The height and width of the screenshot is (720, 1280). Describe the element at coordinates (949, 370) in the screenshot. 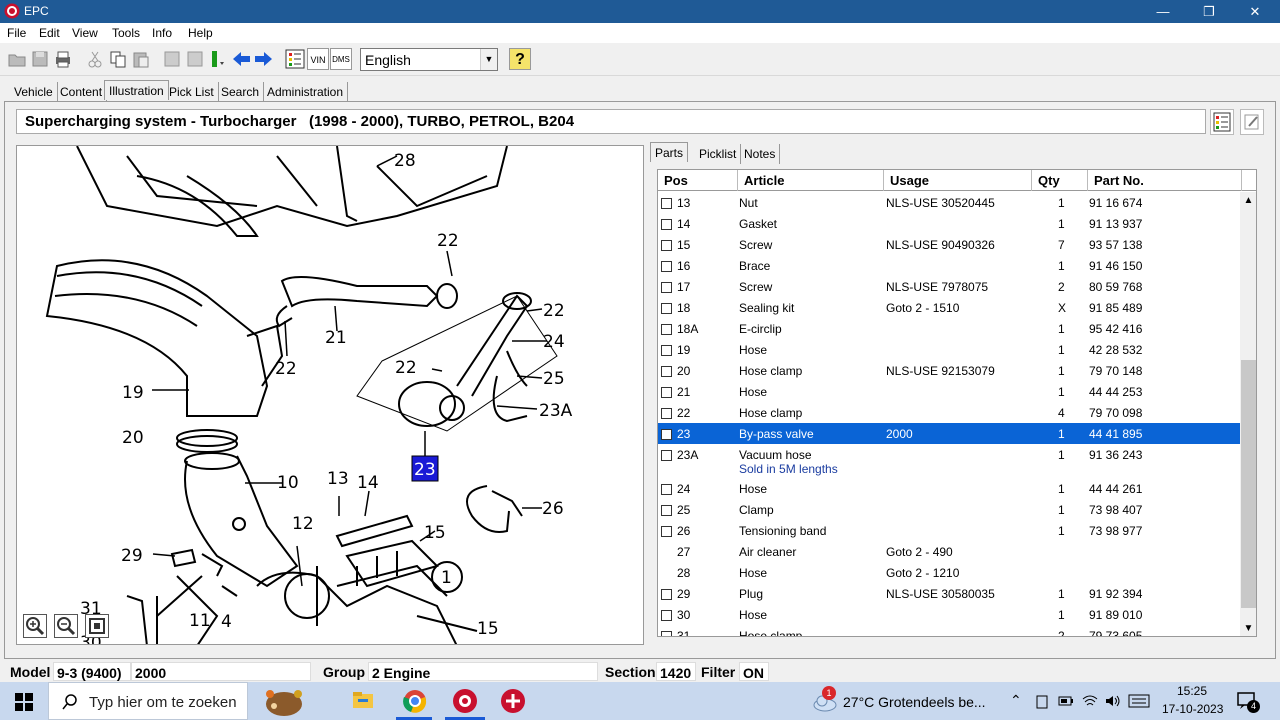

I see `table-row: 20 Hose clamp NLS-USE 92153079 1 79 70 148` at that location.